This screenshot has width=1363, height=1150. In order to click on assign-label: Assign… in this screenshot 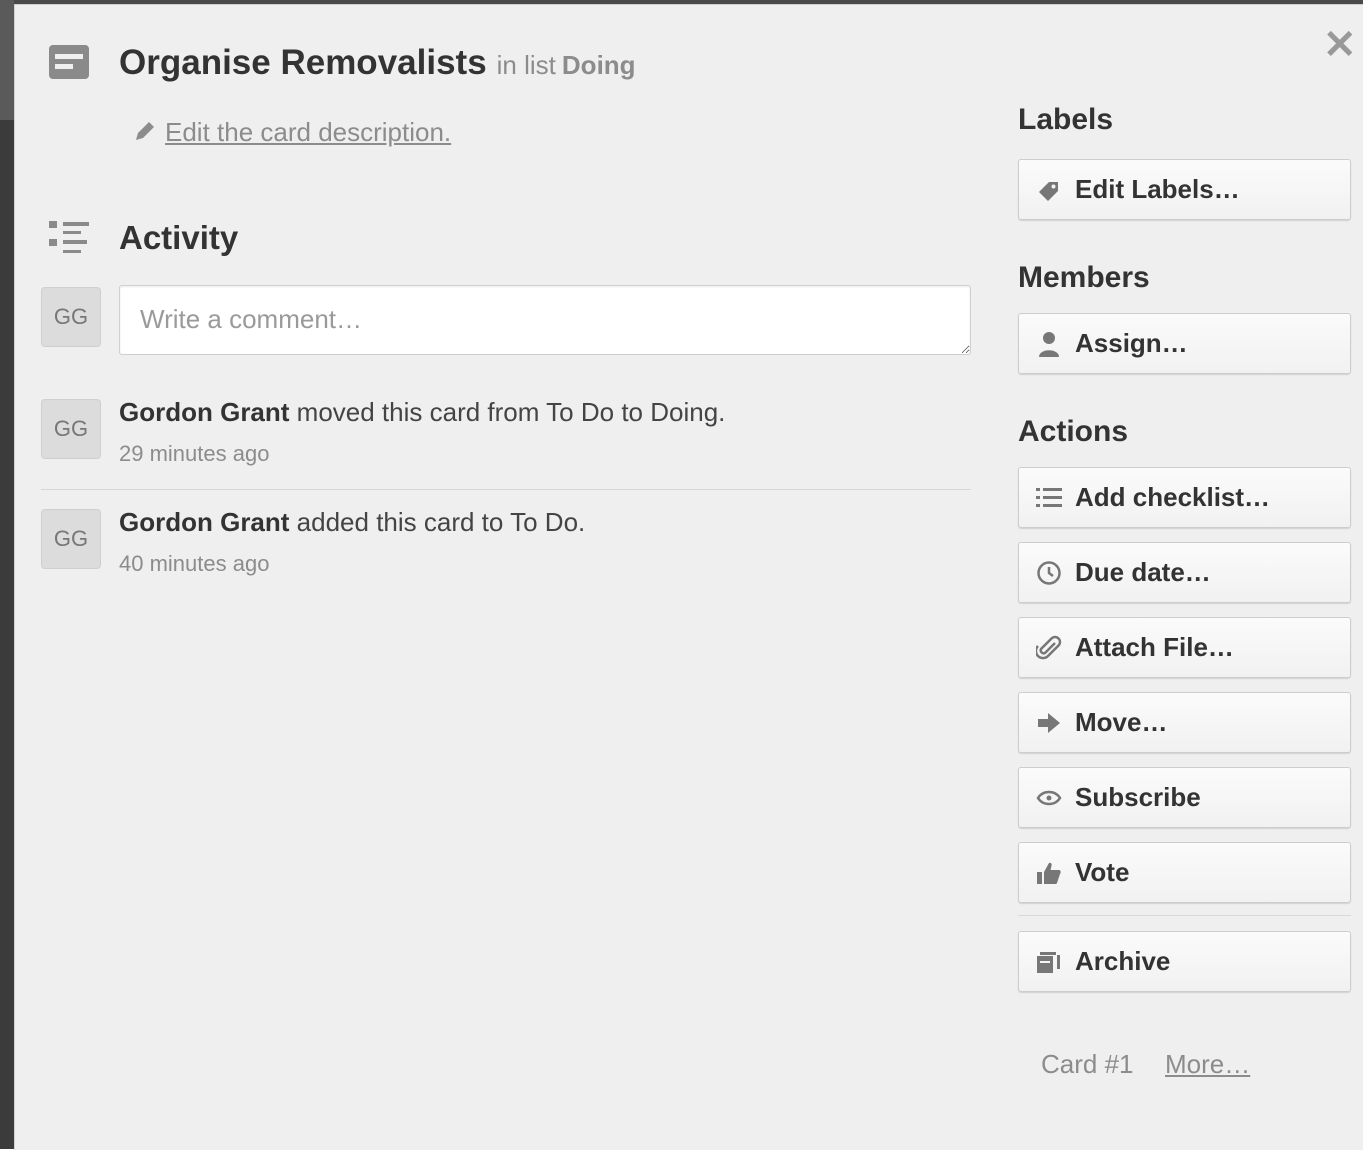, I will do `click(1131, 343)`.